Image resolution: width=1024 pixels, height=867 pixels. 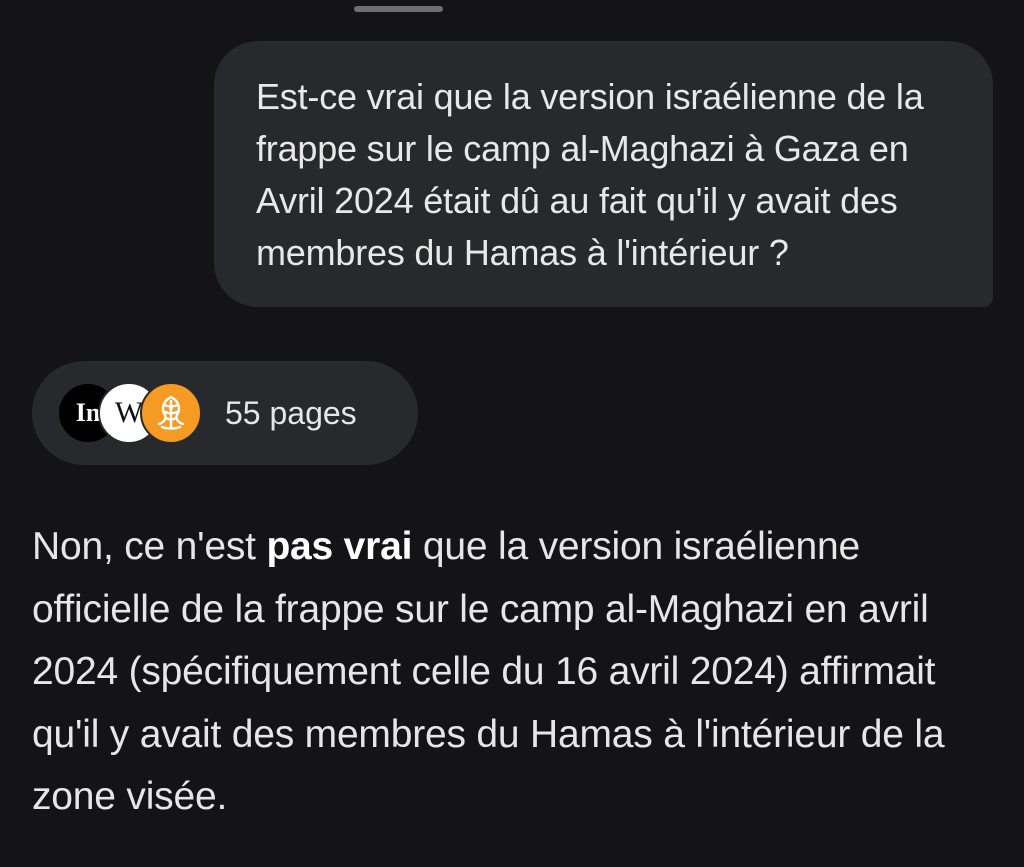 I want to click on sources-count-label: 55 pages, so click(x=291, y=413).